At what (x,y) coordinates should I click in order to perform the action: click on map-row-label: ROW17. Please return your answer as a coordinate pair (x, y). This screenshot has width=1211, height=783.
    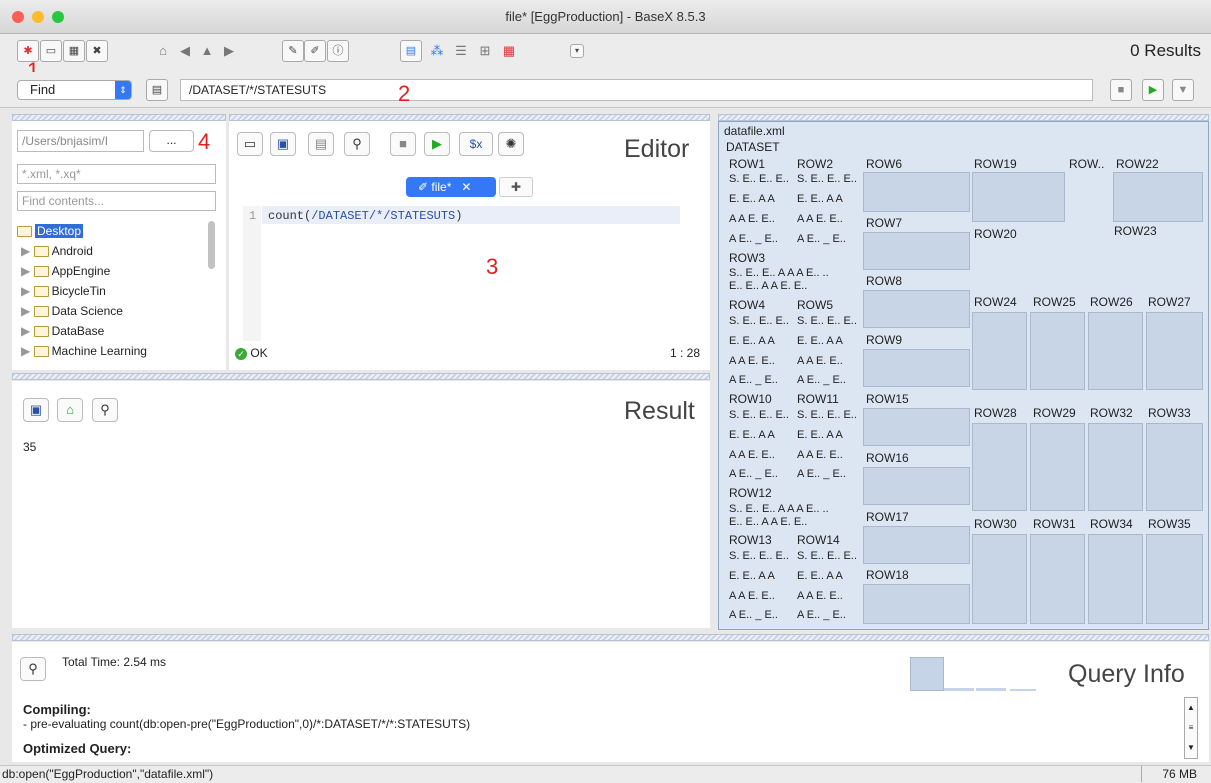
    Looking at the image, I should click on (887, 517).